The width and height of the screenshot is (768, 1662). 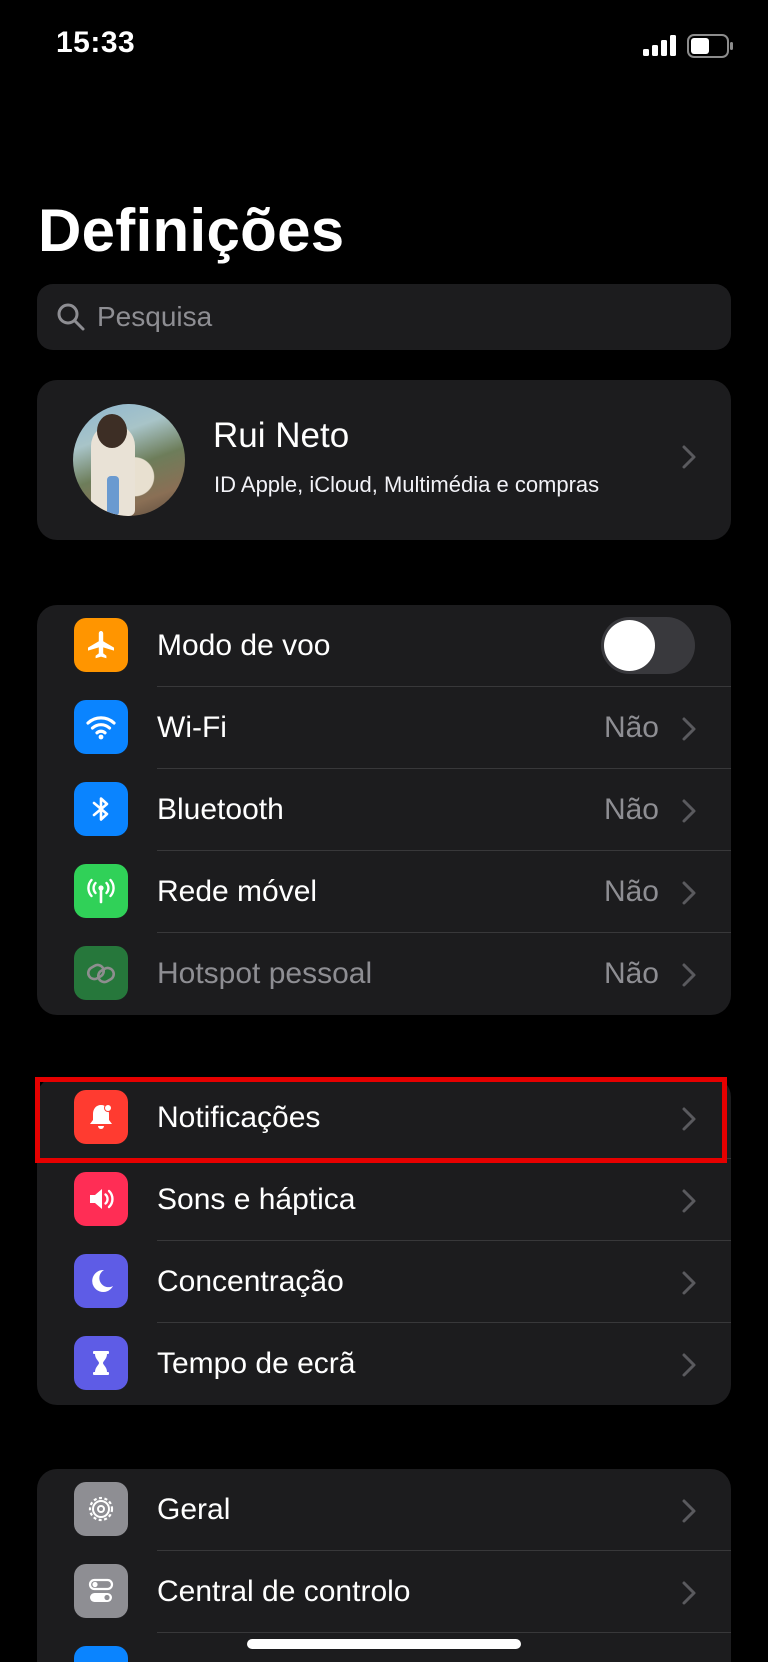 I want to click on hotspot-row: Hotspot pessoal Não, so click(x=384, y=974).